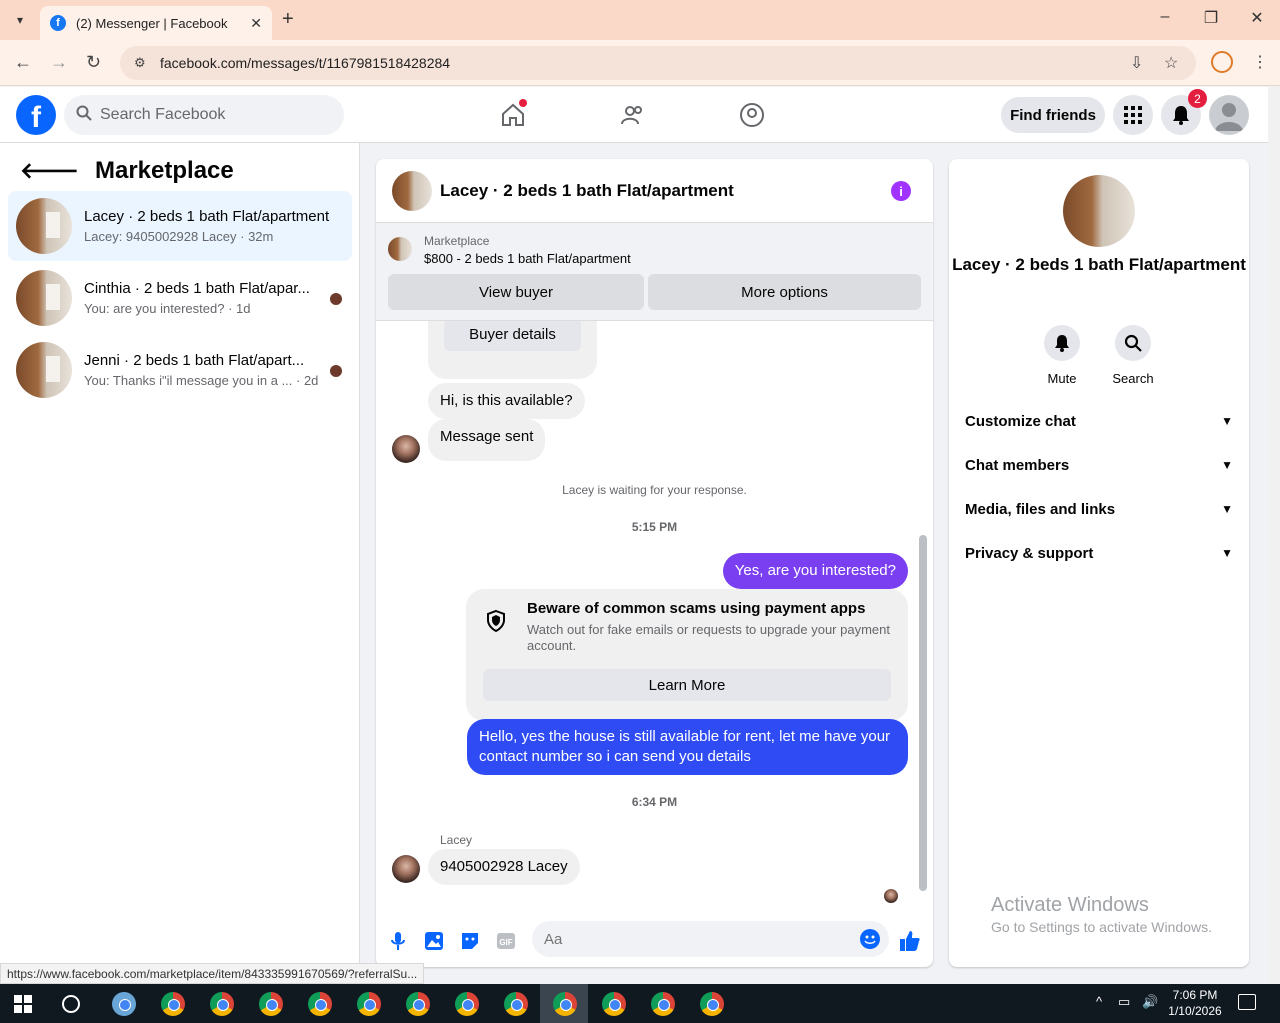 Image resolution: width=1280 pixels, height=1023 pixels. I want to click on thumbs-up-icon, so click(910, 941).